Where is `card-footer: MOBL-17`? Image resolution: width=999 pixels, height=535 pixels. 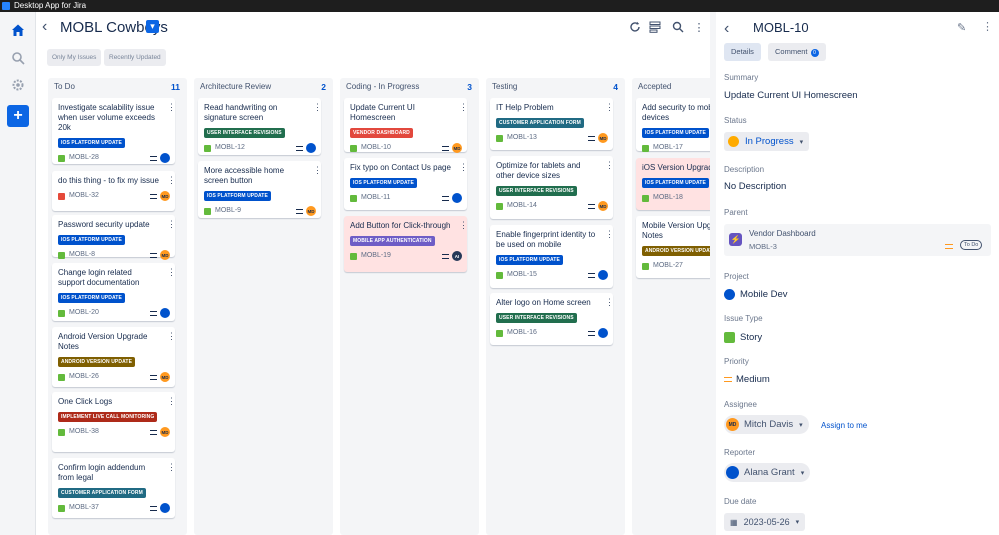 card-footer: MOBL-17 is located at coordinates (679, 150).